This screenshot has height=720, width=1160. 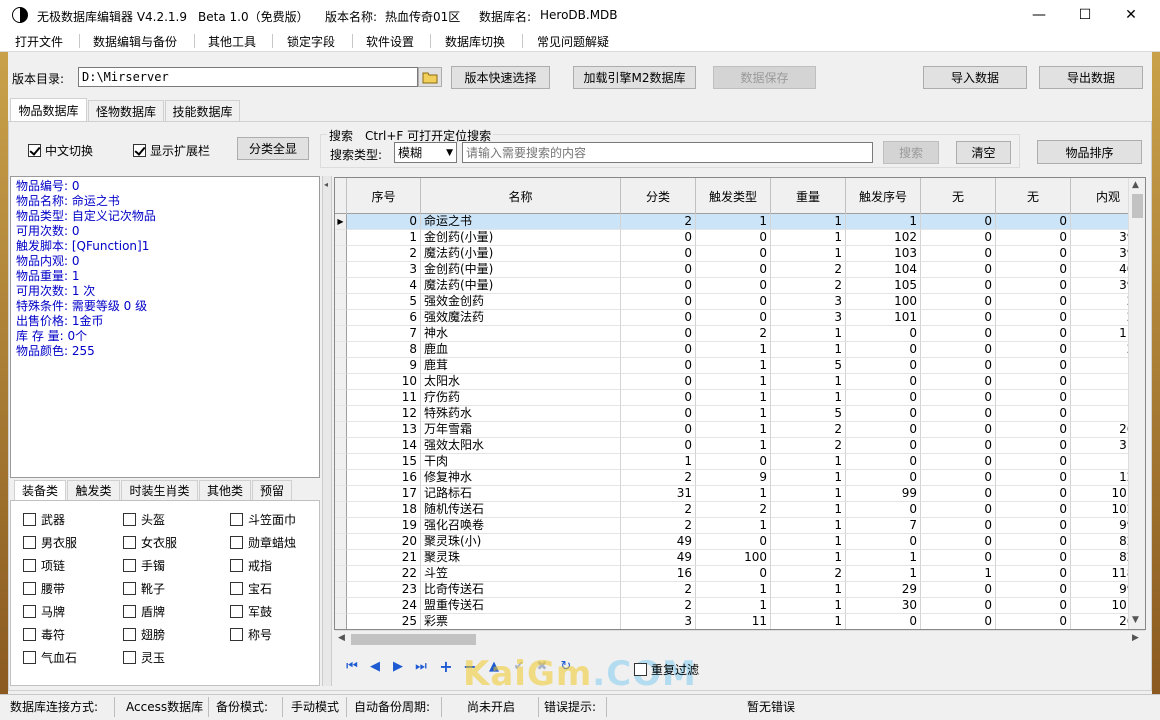 I want to click on category-checkbox: 武器, so click(x=44, y=519).